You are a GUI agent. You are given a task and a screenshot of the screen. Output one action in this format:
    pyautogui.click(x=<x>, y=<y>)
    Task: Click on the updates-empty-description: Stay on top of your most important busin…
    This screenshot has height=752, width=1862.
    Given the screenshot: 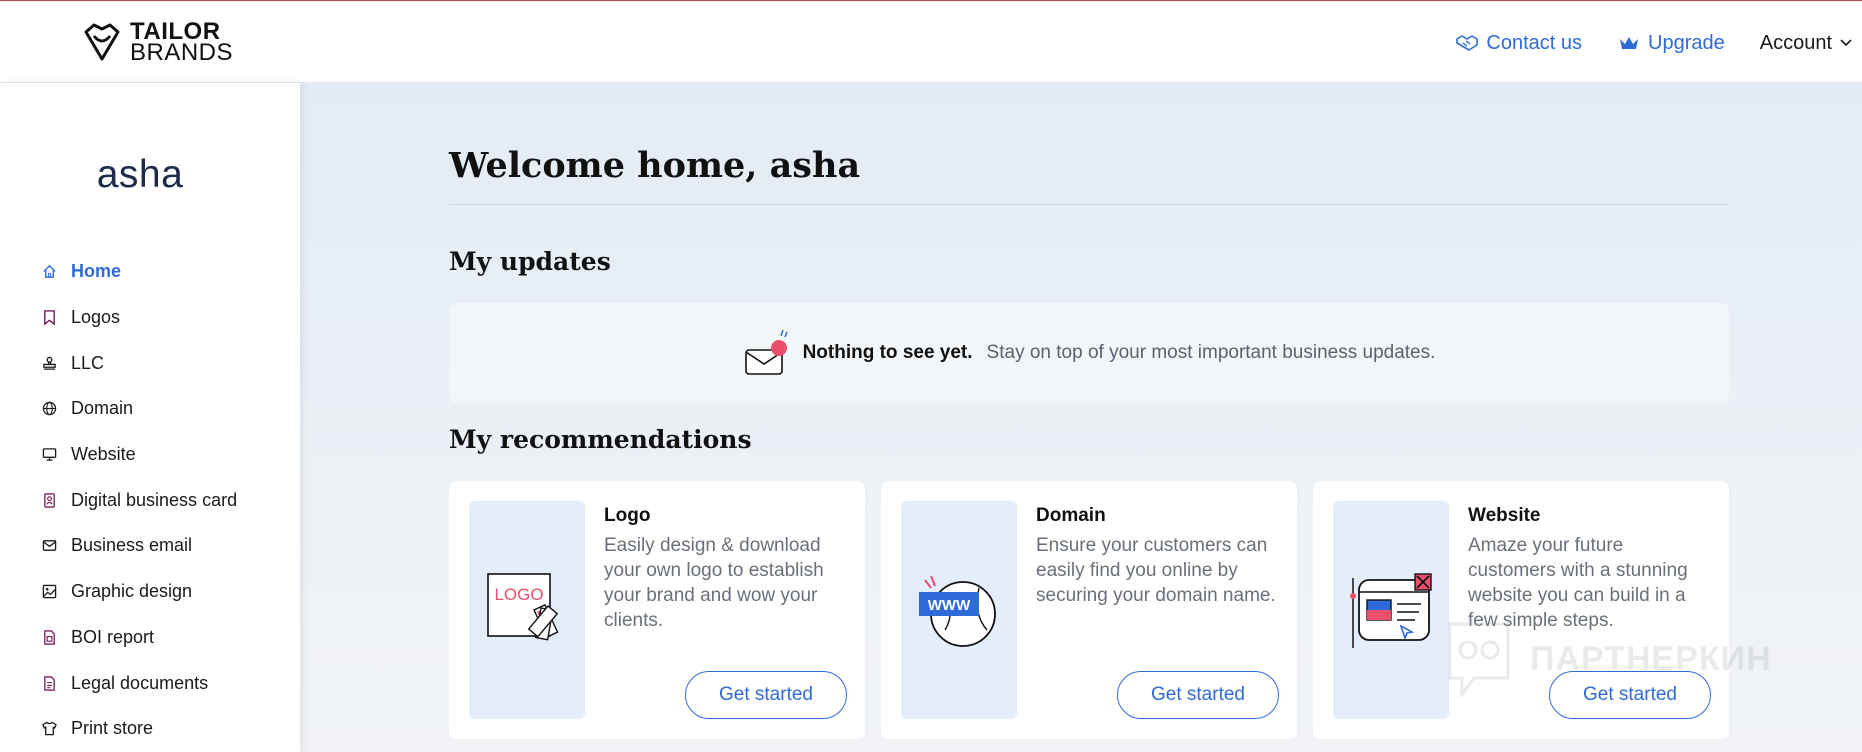 What is the action you would take?
    pyautogui.click(x=1211, y=352)
    